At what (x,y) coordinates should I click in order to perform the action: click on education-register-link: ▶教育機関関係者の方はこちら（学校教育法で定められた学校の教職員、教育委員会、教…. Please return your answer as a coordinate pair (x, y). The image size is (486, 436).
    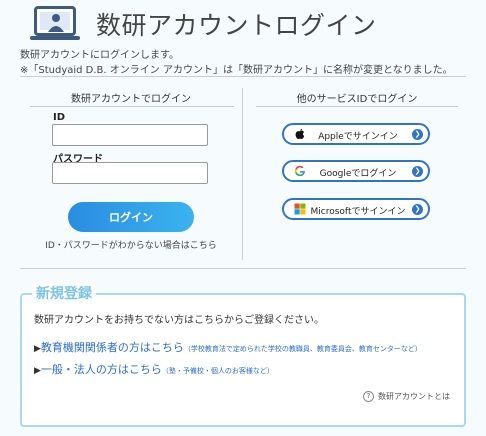
    Looking at the image, I should click on (228, 347).